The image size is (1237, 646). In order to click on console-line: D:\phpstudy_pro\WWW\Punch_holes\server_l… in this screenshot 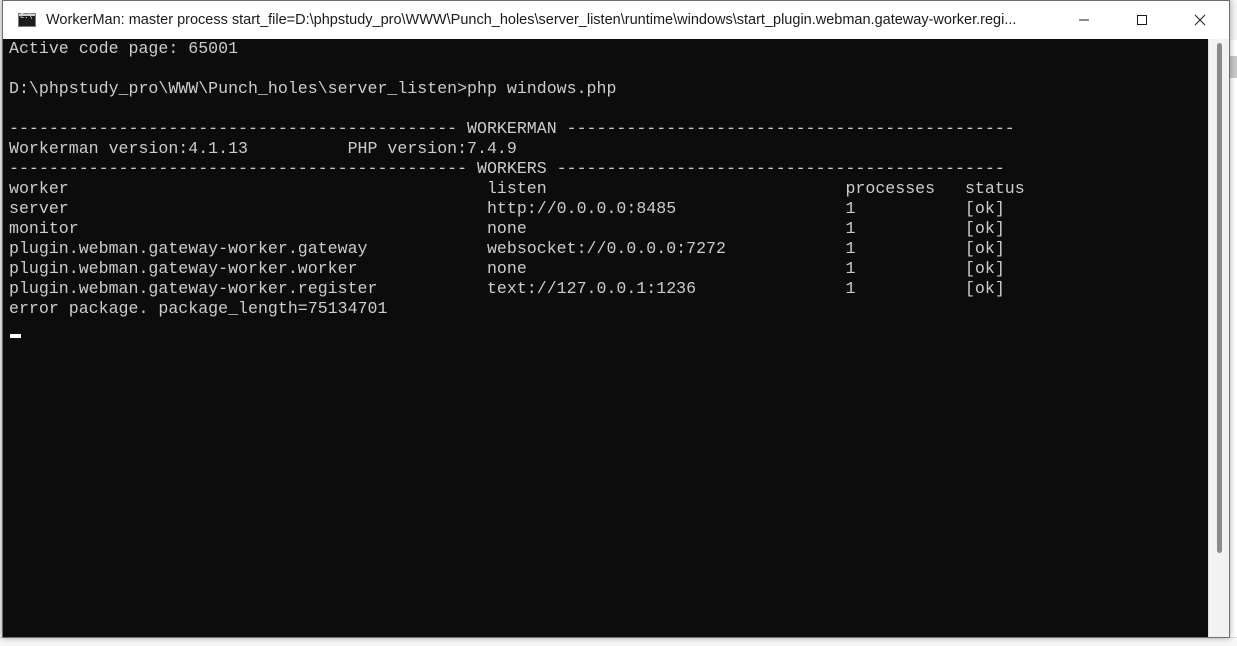, I will do `click(313, 88)`.